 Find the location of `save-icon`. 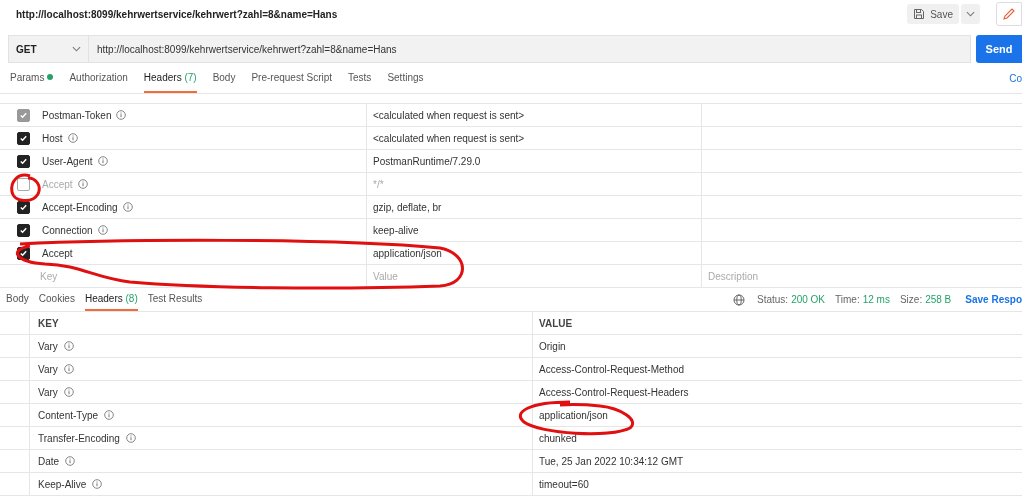

save-icon is located at coordinates (919, 14).